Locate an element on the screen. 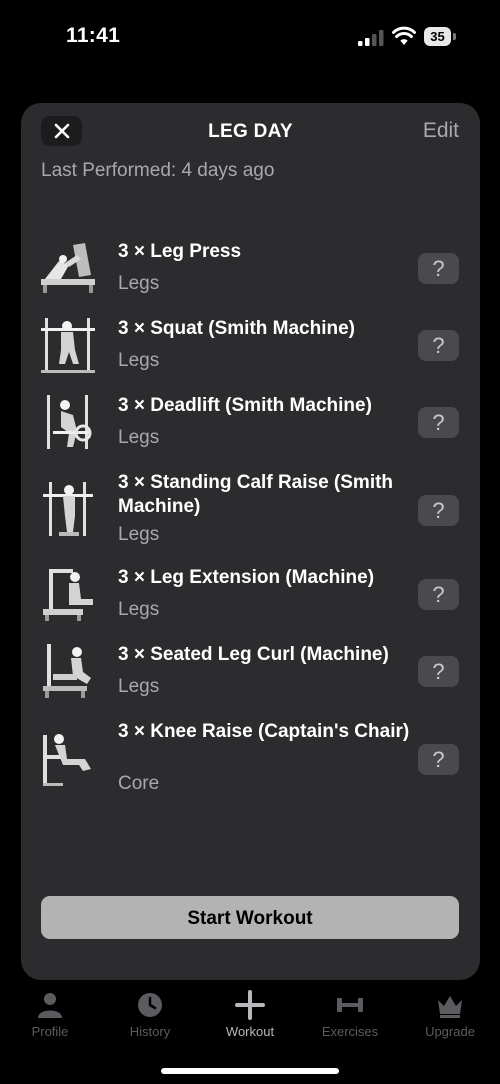 The width and height of the screenshot is (500, 1084). exercise-name: 3 × Seated Leg Curl (Machine) is located at coordinates (253, 654).